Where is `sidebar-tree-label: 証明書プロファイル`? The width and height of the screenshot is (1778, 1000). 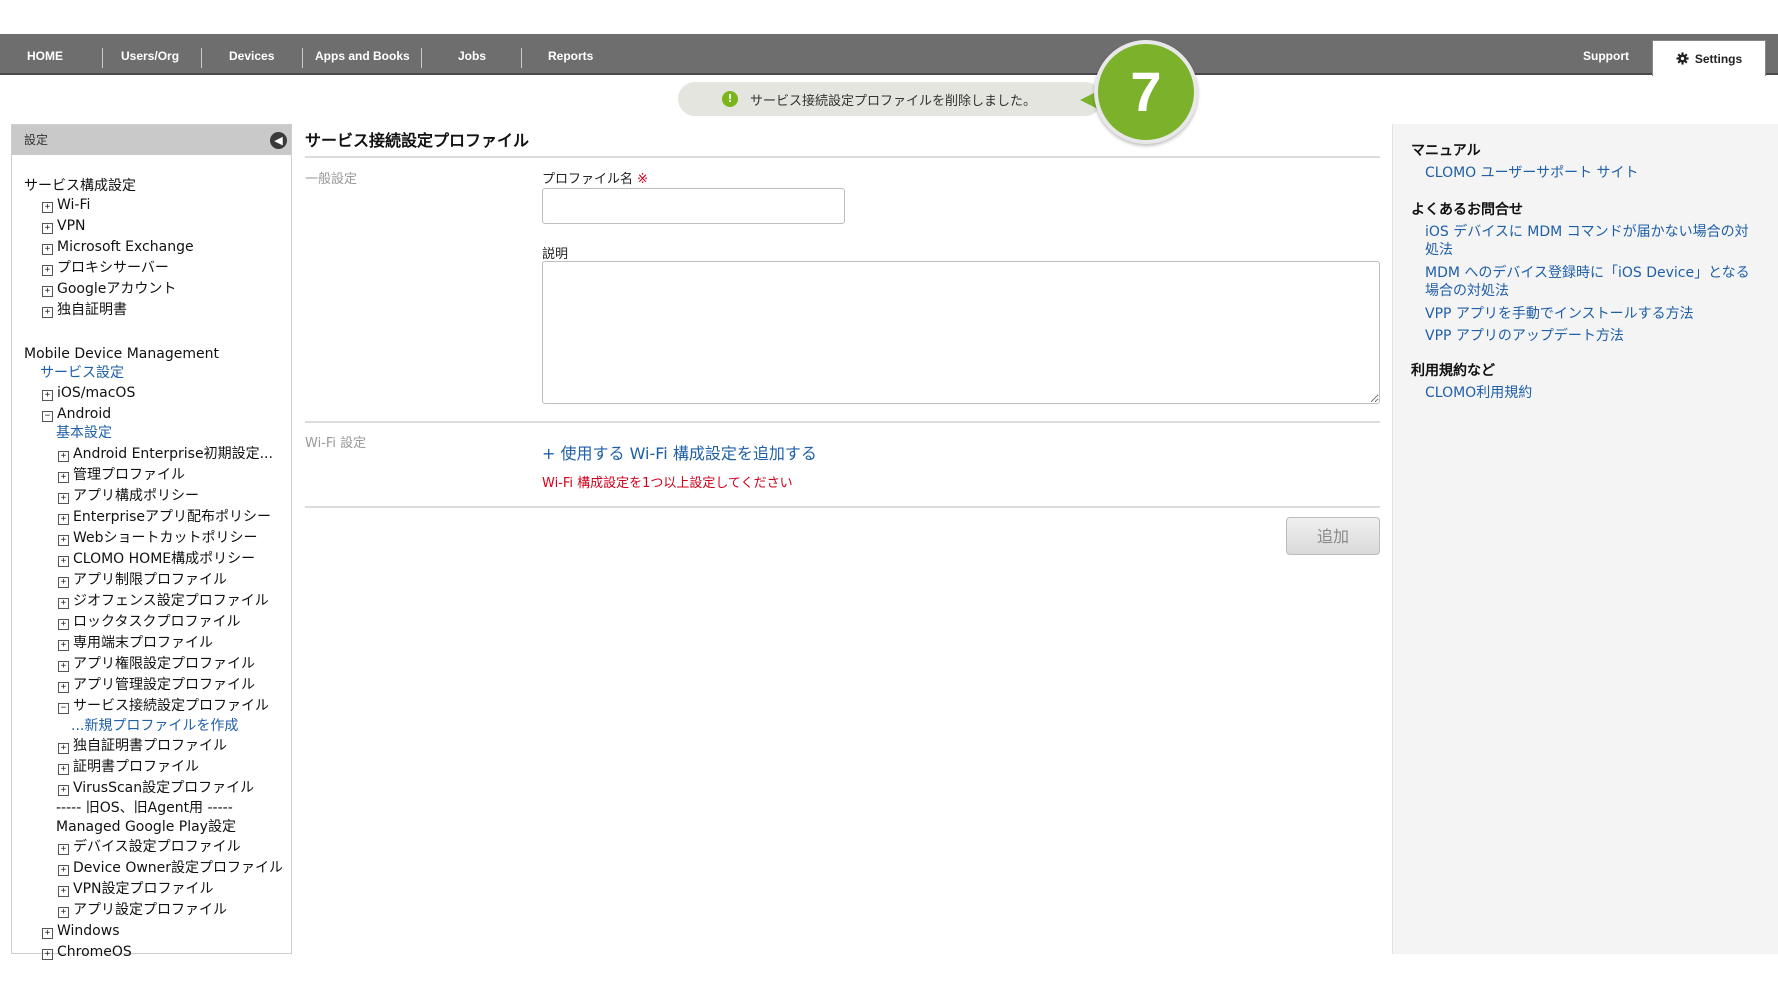 sidebar-tree-label: 証明書プロファイル is located at coordinates (136, 767).